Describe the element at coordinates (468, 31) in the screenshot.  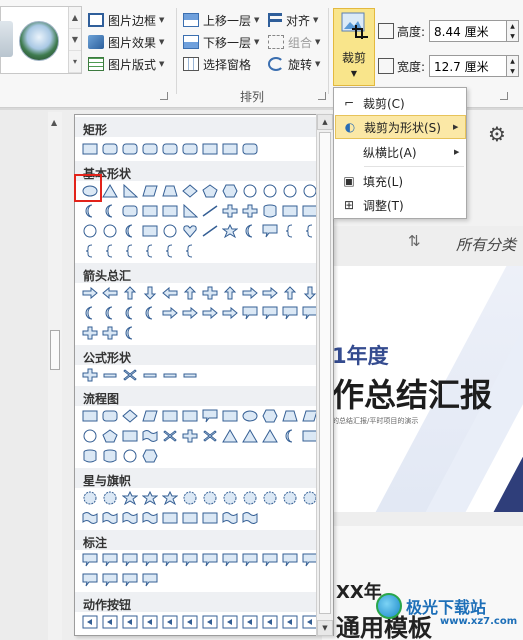
I see `height-input` at that location.